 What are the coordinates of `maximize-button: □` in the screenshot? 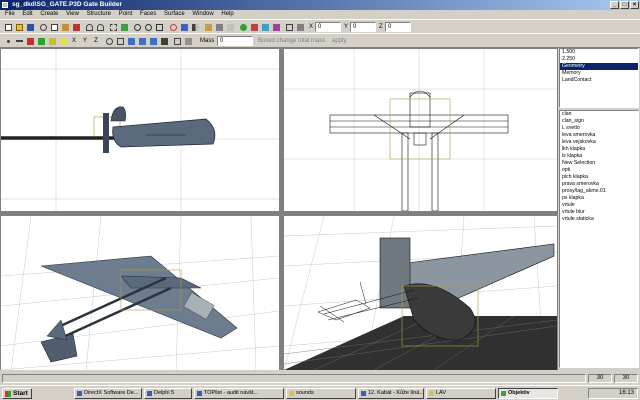 It's located at (624, 5).